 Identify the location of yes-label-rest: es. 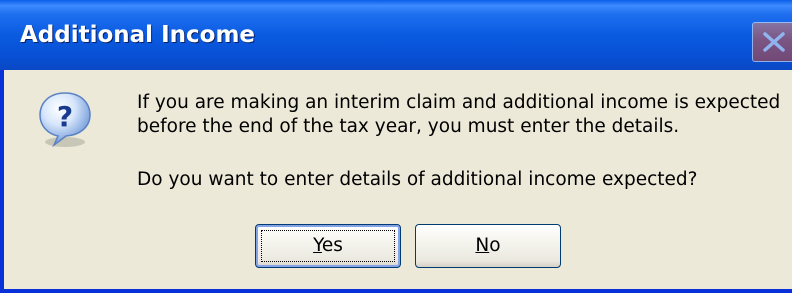
(332, 245).